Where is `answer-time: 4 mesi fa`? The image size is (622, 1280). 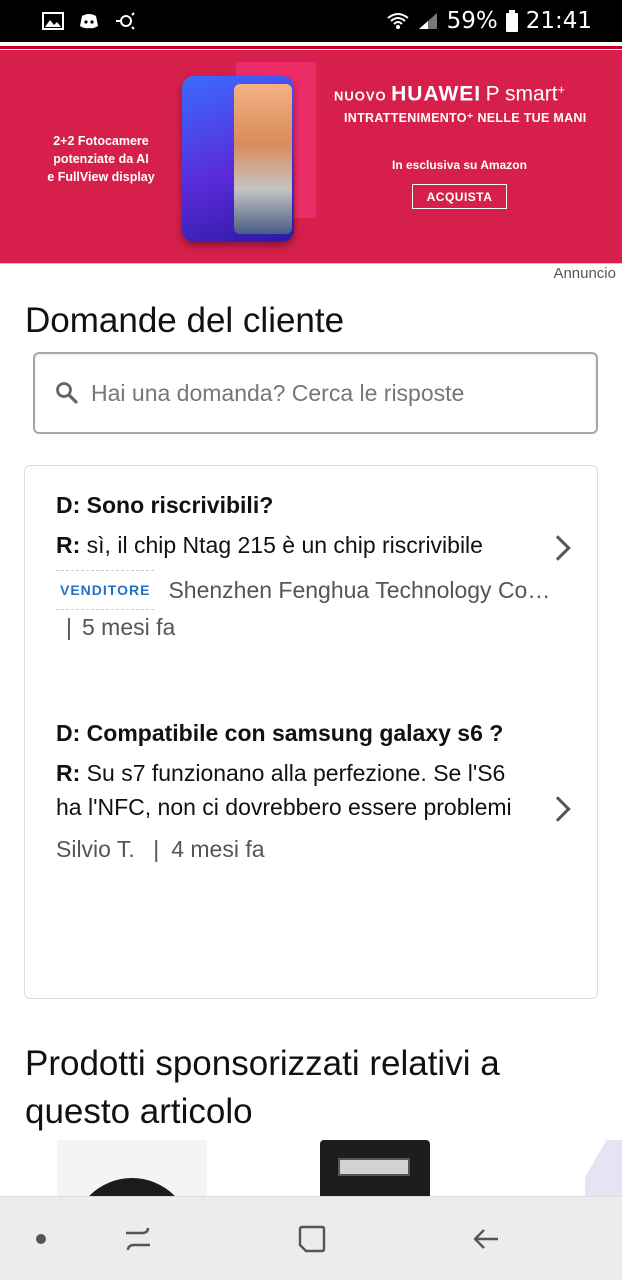
answer-time: 4 mesi fa is located at coordinates (218, 849).